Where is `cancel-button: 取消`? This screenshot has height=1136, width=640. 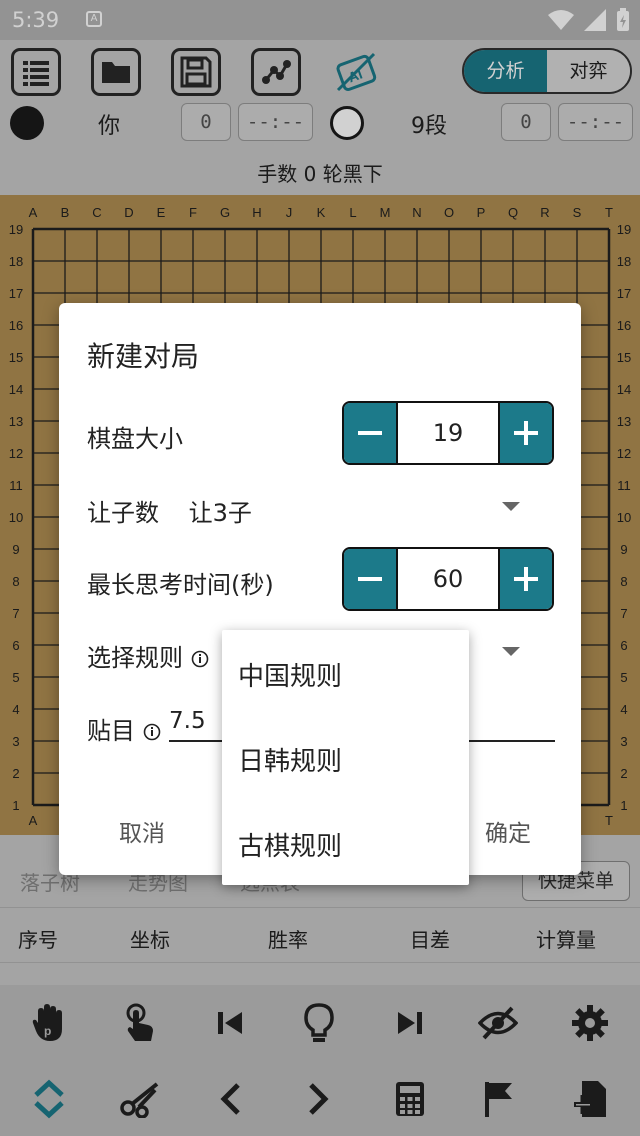
cancel-button: 取消 is located at coordinates (142, 831).